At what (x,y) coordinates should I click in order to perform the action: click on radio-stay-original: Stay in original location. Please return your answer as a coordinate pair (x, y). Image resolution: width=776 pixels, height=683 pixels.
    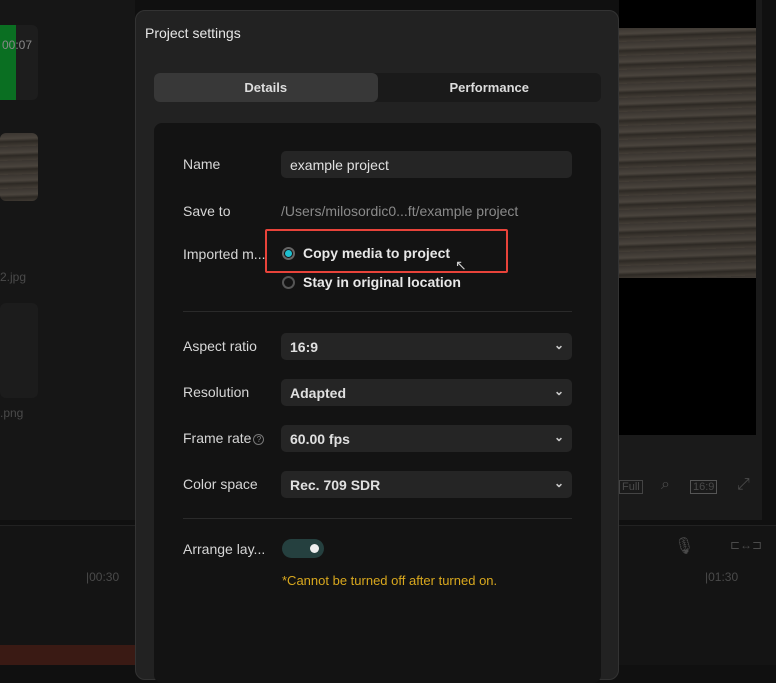
    Looking at the image, I should click on (371, 282).